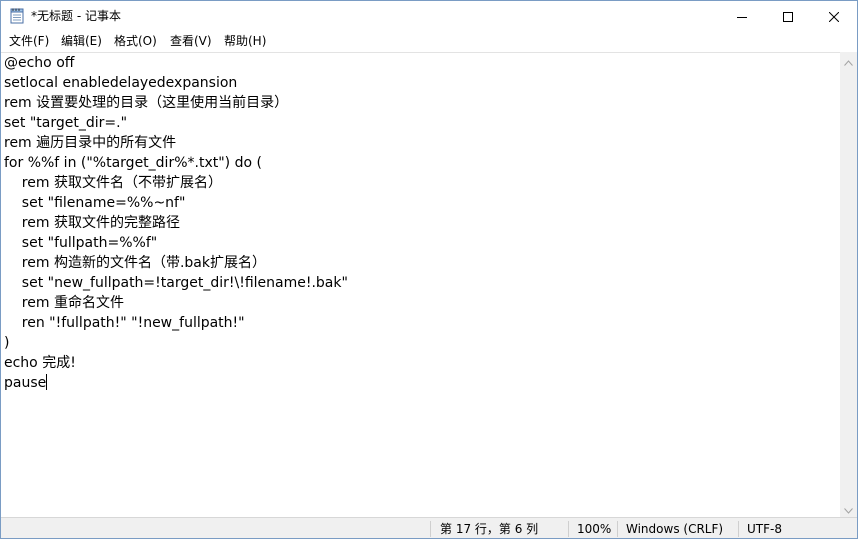 This screenshot has width=858, height=539. I want to click on editor-line: set "fullpath=%%f", so click(81, 243).